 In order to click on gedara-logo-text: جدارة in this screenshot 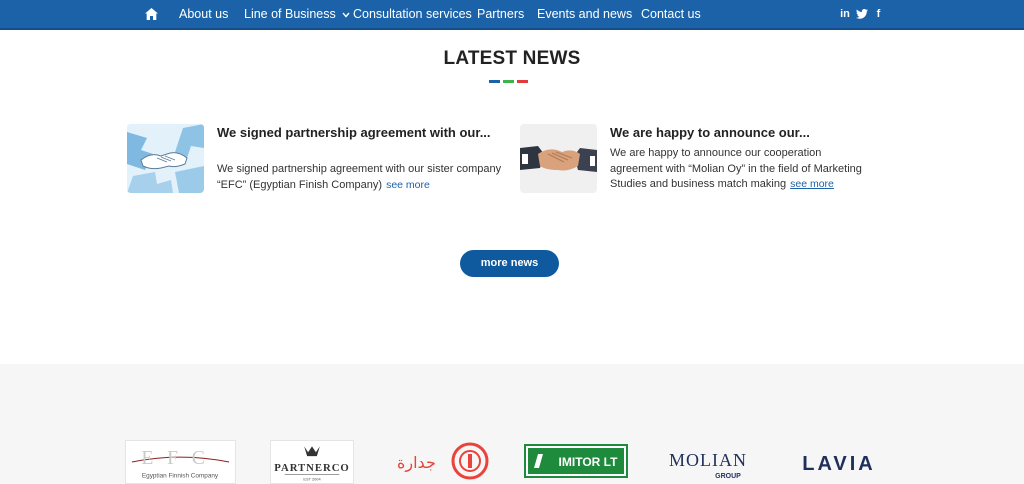, I will do `click(416, 463)`.